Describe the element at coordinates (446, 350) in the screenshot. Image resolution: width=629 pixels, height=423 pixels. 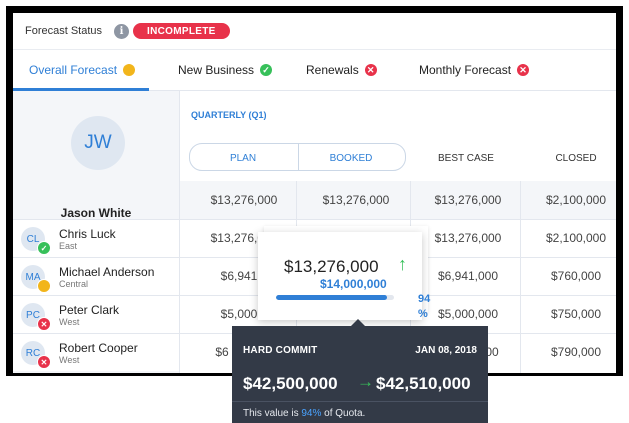
I see `tooltip-date: JAN 08, 2018` at that location.